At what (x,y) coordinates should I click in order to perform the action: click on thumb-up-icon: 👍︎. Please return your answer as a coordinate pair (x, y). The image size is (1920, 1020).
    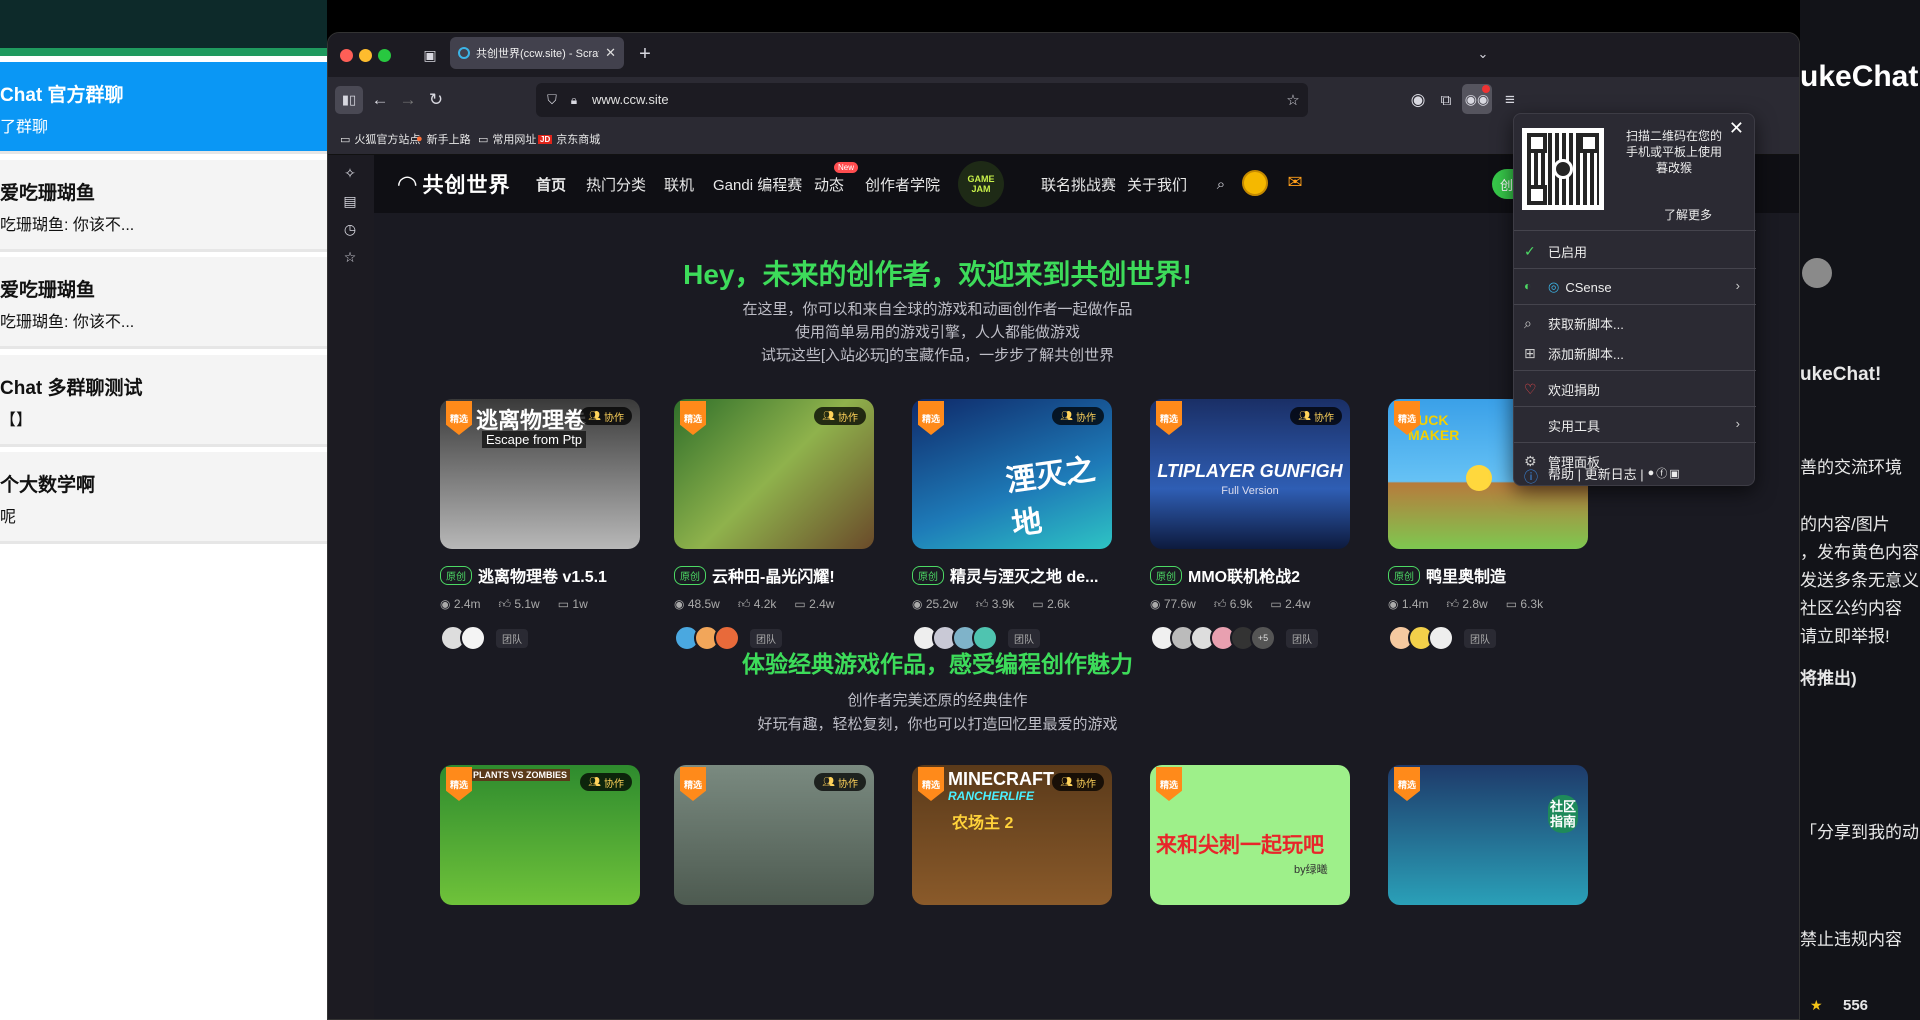
    Looking at the image, I should click on (506, 604).